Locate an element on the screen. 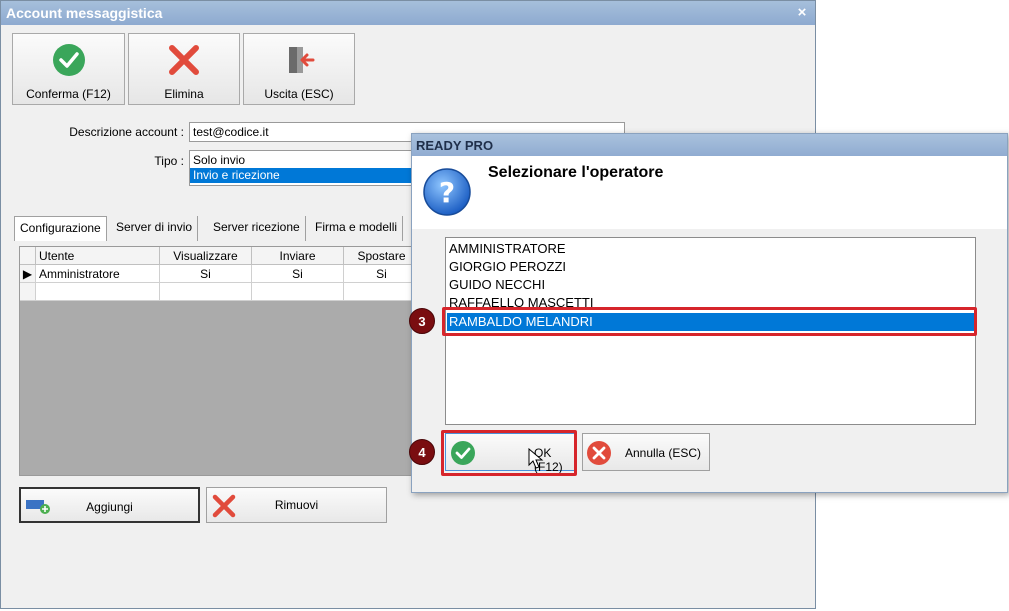  add-button-label: Aggiungi is located at coordinates (109, 507).